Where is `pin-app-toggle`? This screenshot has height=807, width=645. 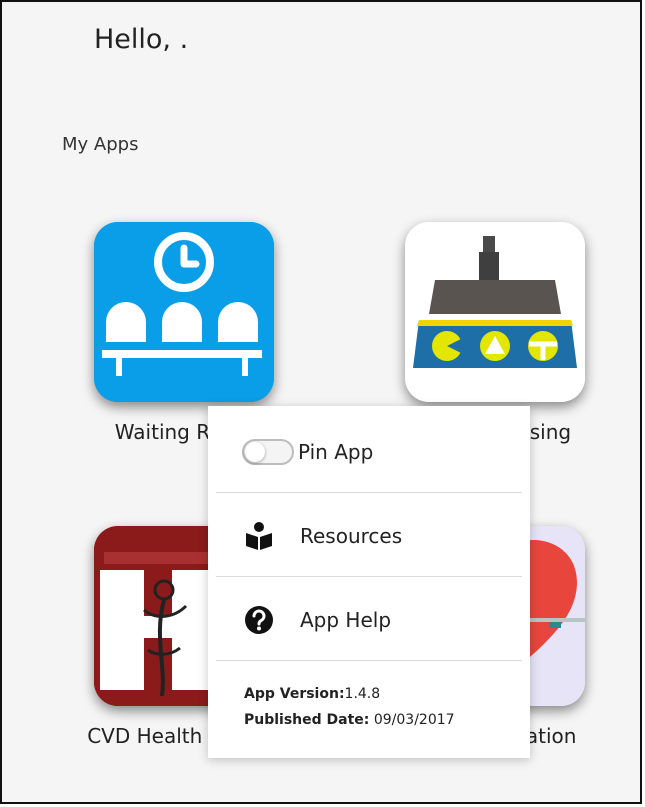 pin-app-toggle is located at coordinates (268, 452).